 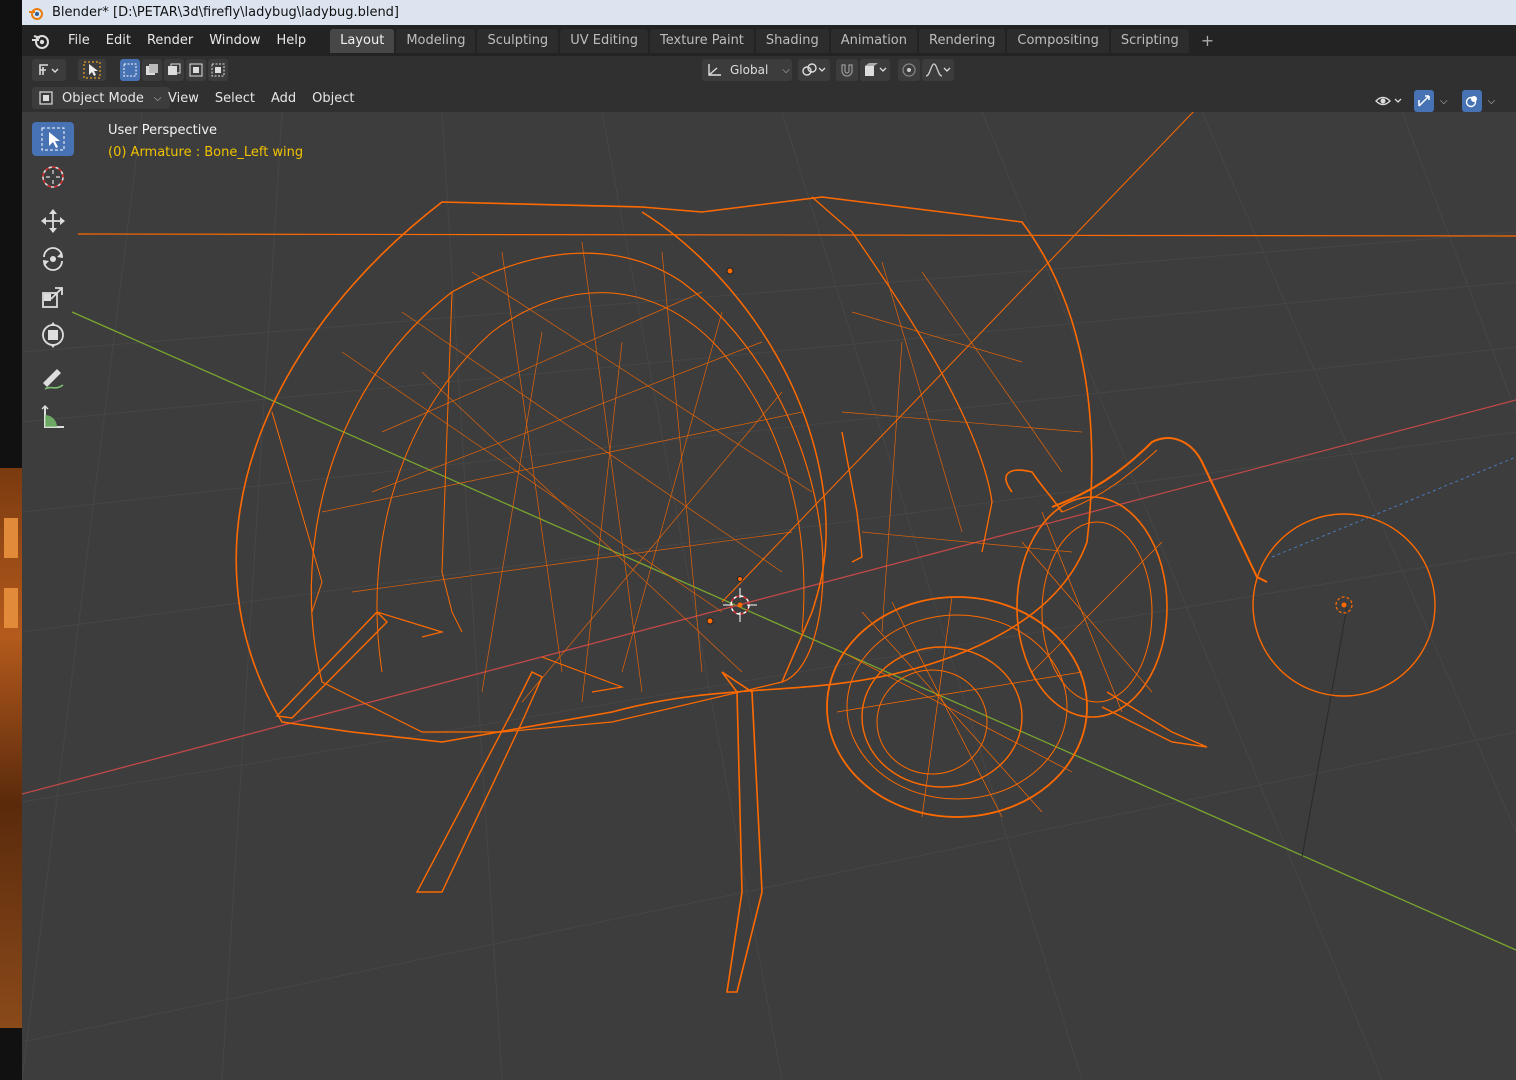 I want to click on select-mode-invert-button, so click(x=196, y=70).